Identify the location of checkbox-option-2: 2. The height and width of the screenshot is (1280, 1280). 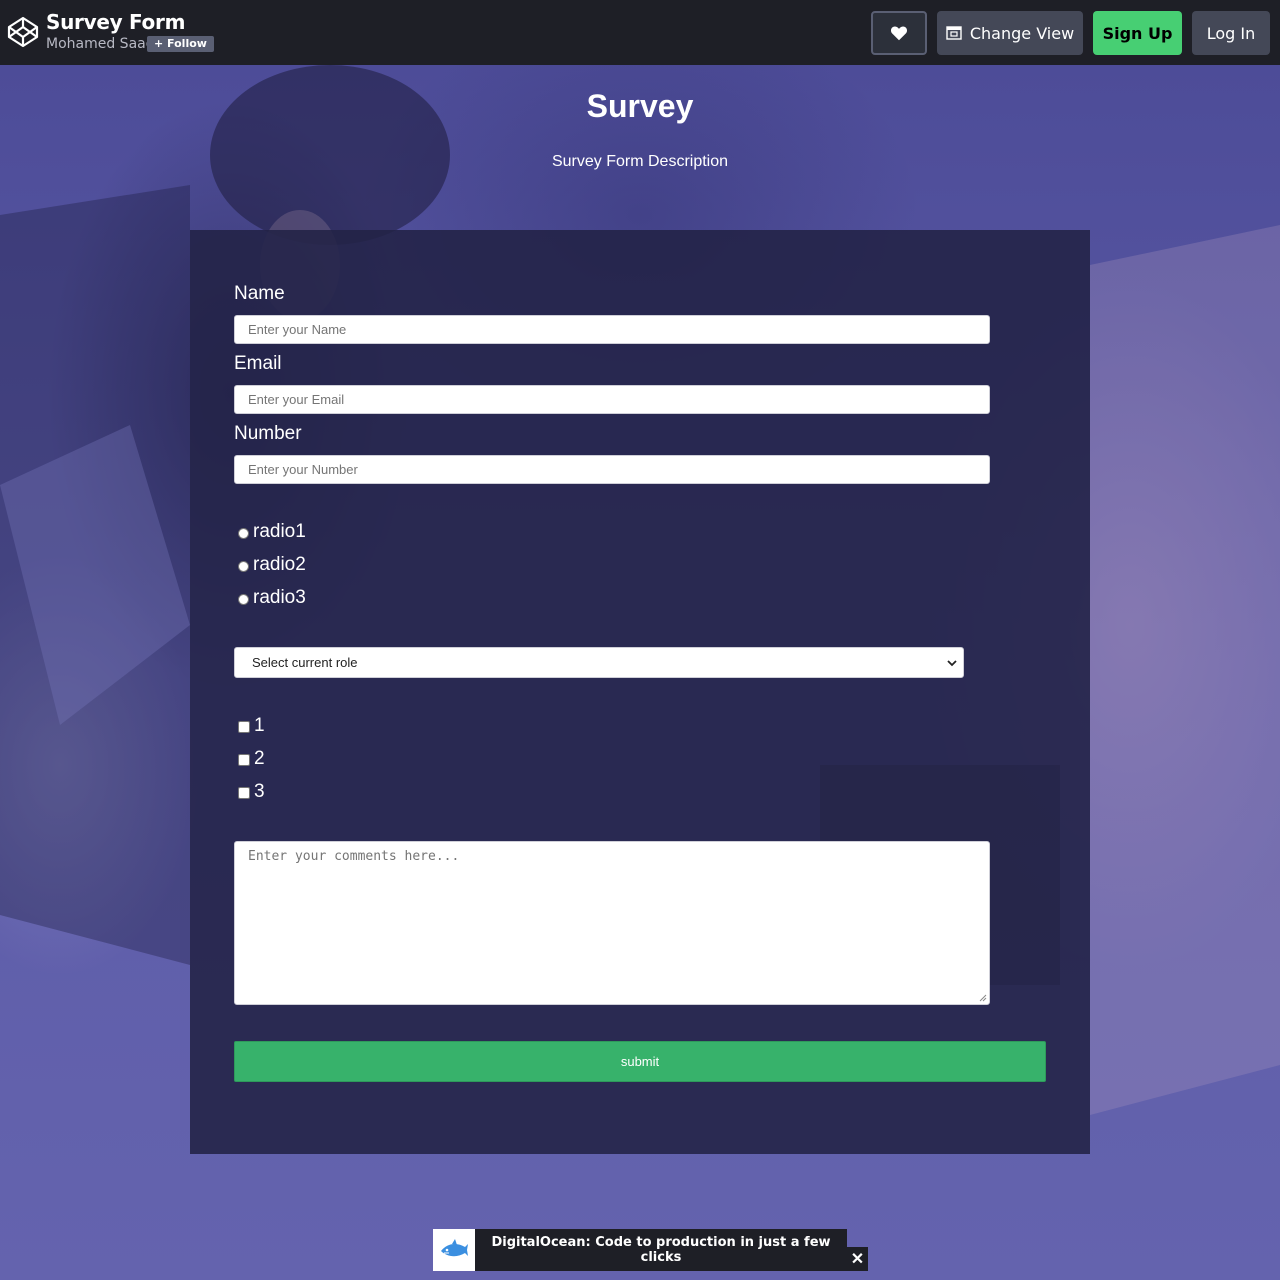
(251, 759).